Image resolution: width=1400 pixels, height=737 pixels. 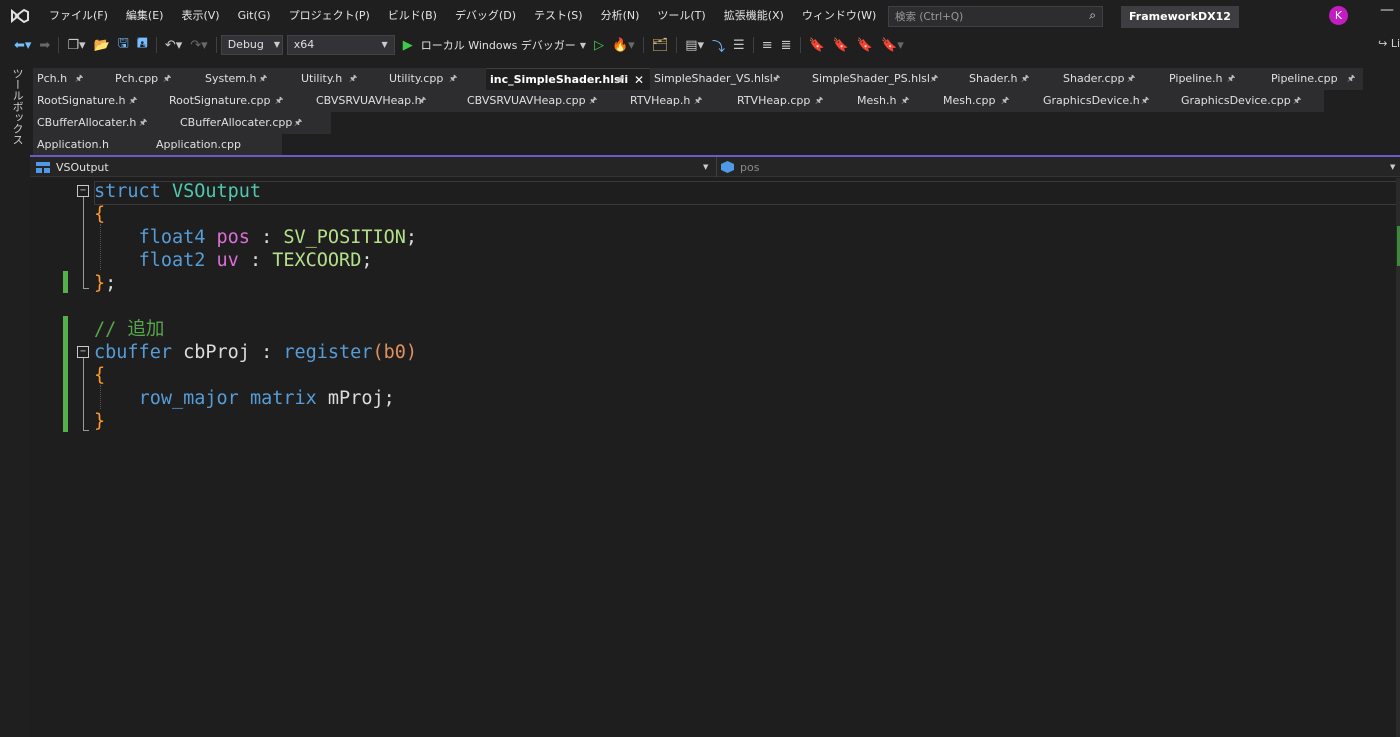 I want to click on platform-dropdown: x64 ▼, so click(x=340, y=45).